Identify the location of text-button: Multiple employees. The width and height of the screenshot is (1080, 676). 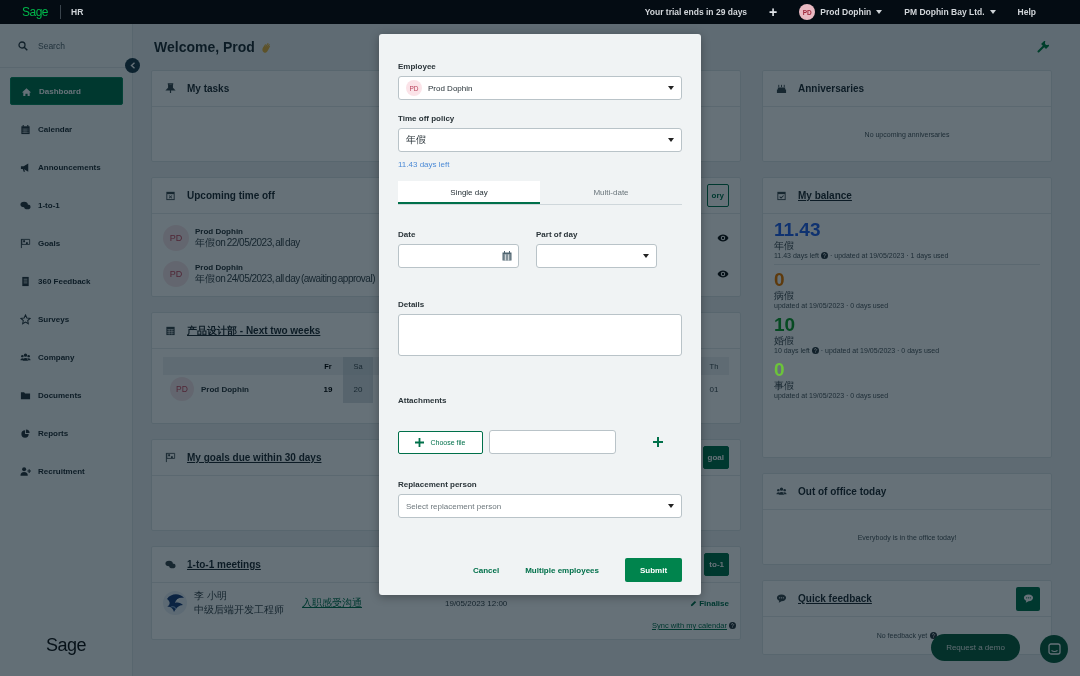
(562, 570).